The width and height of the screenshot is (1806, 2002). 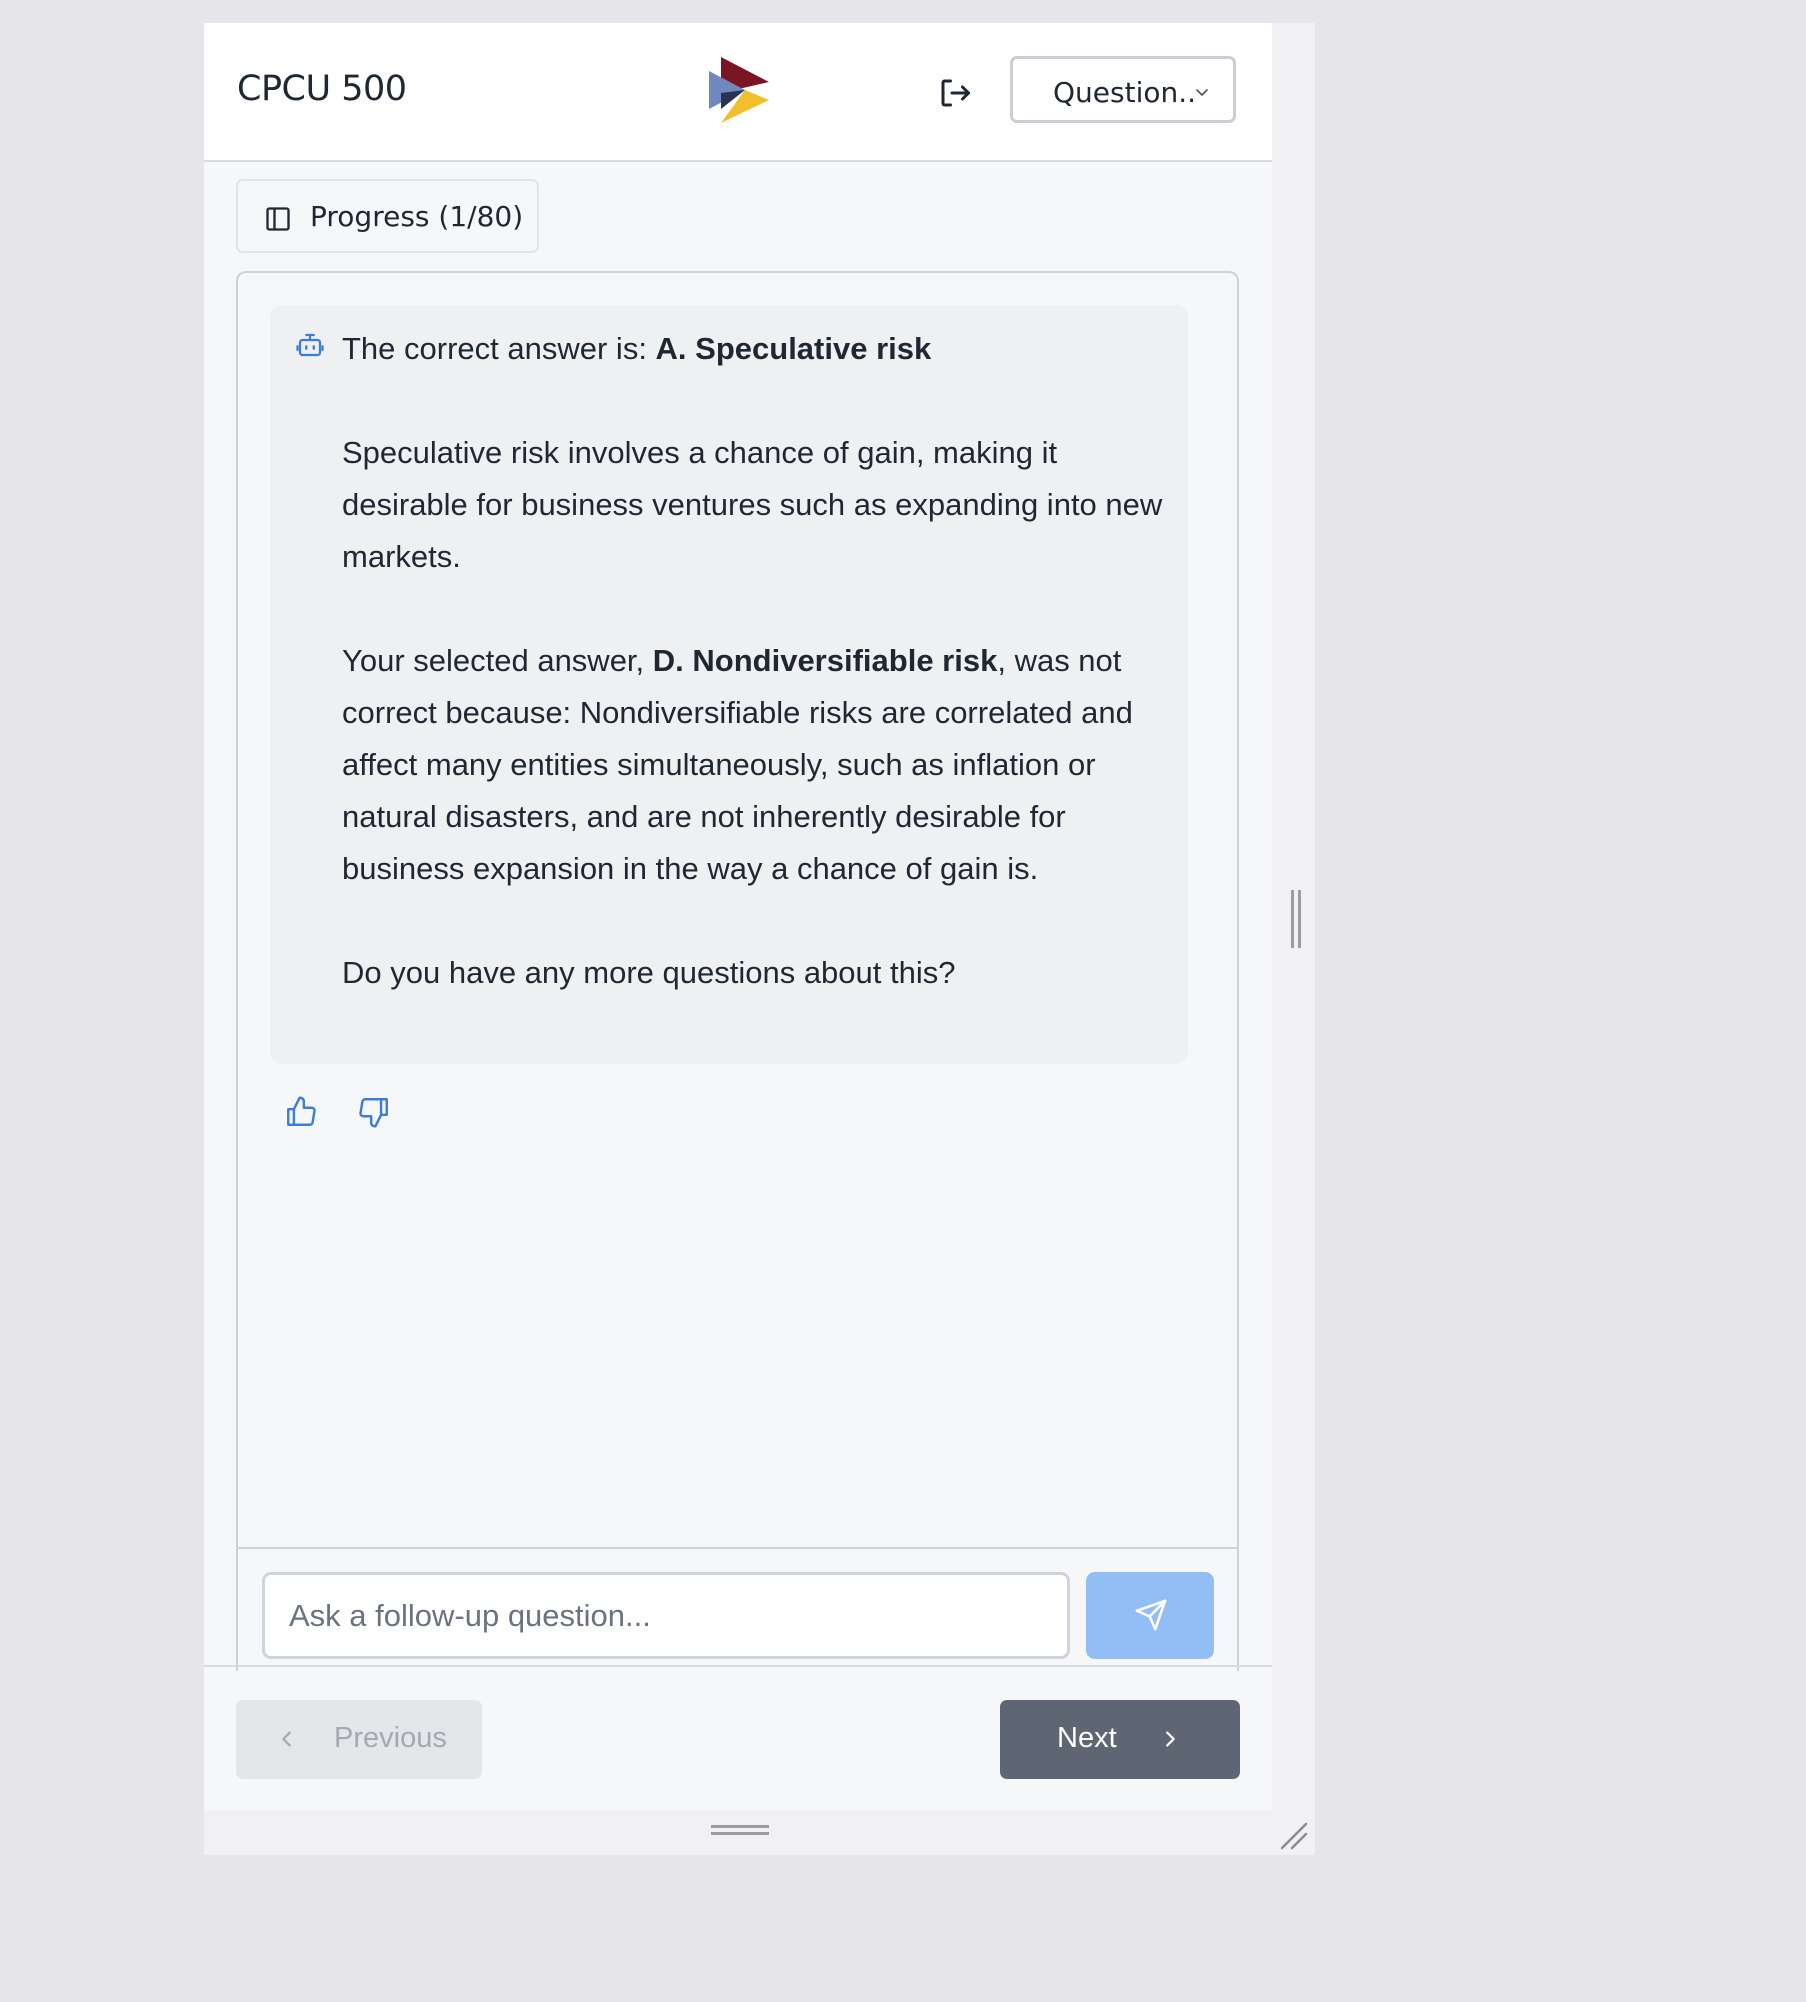 What do you see at coordinates (825, 660) in the screenshot?
I see `selected-answer: D. Nondiversifiable risk` at bounding box center [825, 660].